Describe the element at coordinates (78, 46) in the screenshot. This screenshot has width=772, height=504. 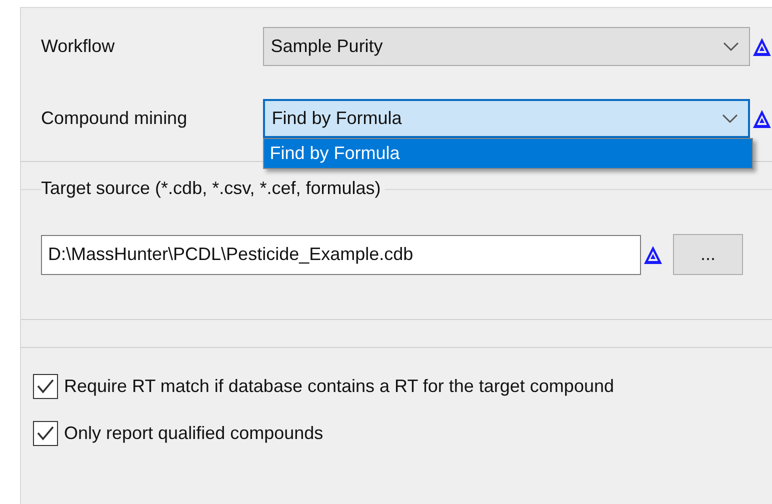
I see `field-label: Workflow` at that location.